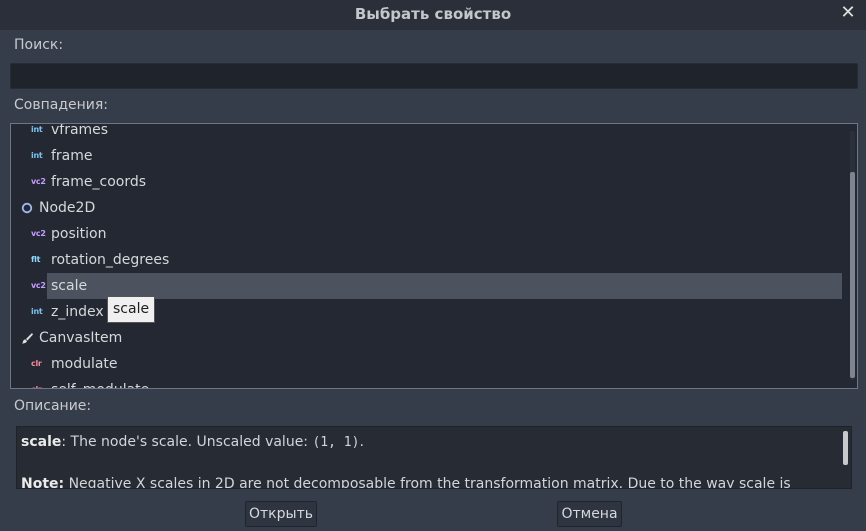 The height and width of the screenshot is (531, 866). I want to click on tree-property-item: vc2 frame_coords, so click(426, 182).